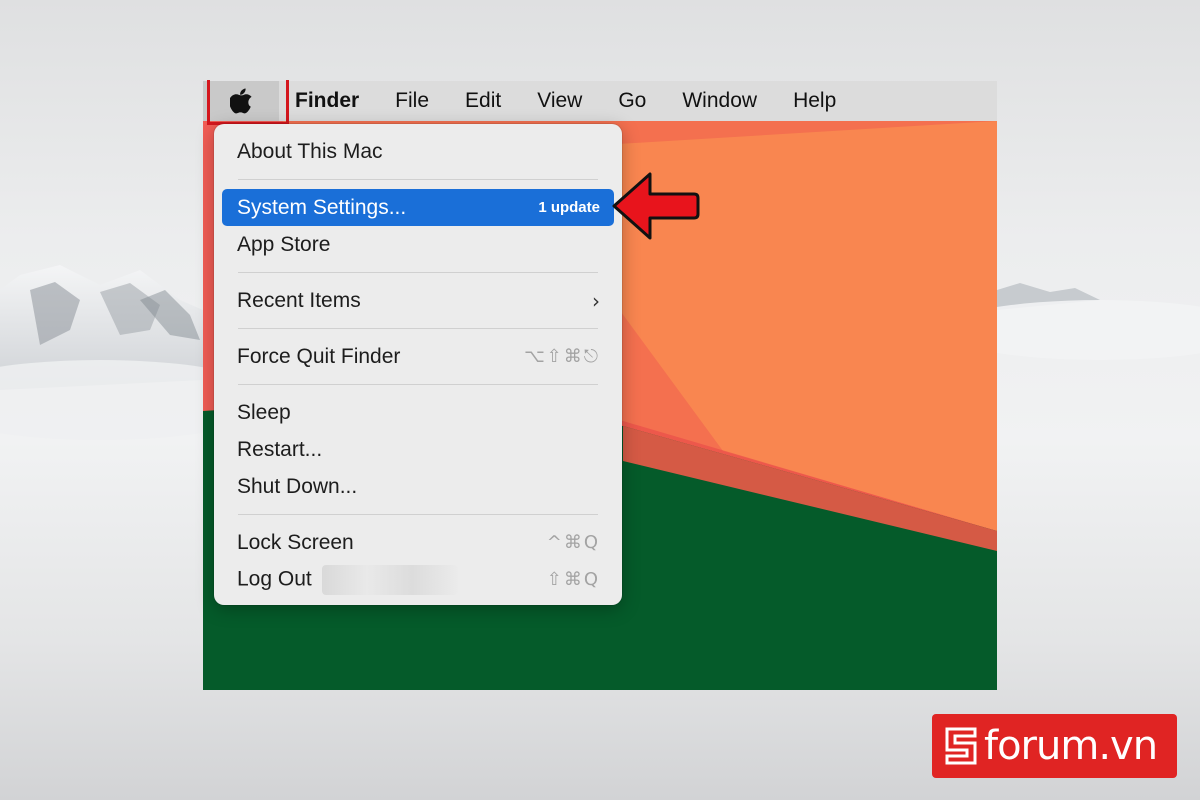 This screenshot has height=800, width=1200. Describe the element at coordinates (814, 101) in the screenshot. I see `menu-help: Help` at that location.